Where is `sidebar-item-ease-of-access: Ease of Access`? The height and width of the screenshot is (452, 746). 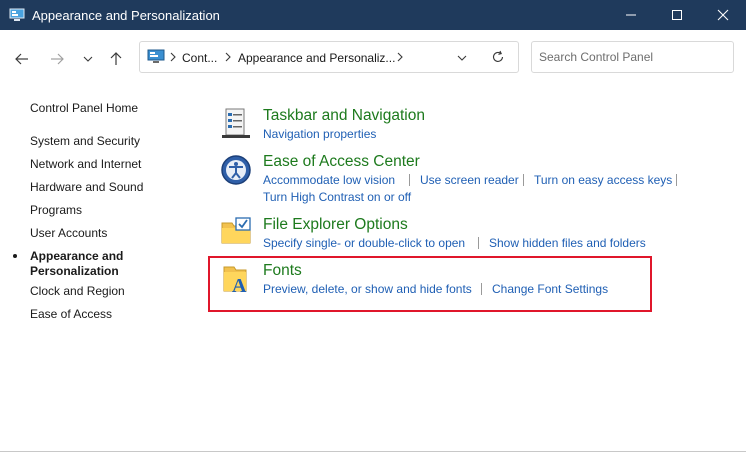
sidebar-item-ease-of-access: Ease of Access is located at coordinates (71, 314).